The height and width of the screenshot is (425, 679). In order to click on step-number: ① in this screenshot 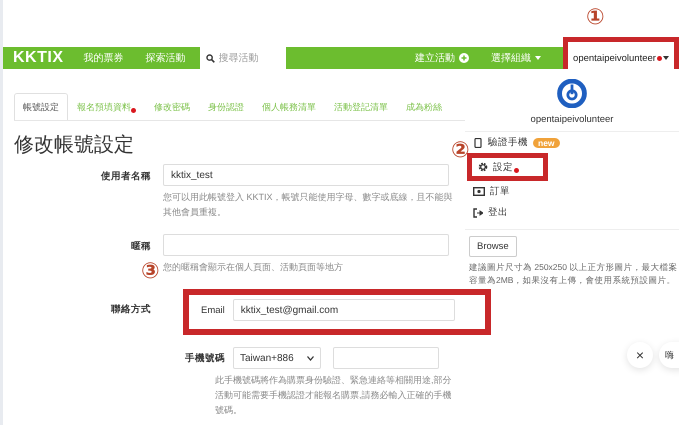, I will do `click(595, 17)`.